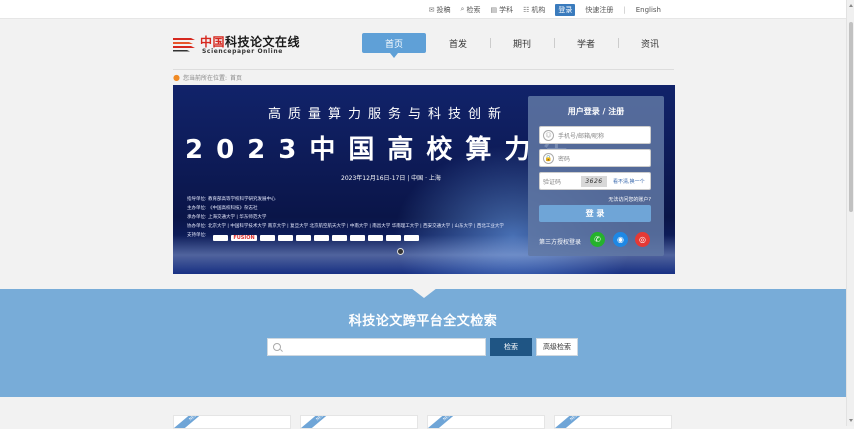  I want to click on account-placeholder: 手机号/邮箱/昵称, so click(581, 136).